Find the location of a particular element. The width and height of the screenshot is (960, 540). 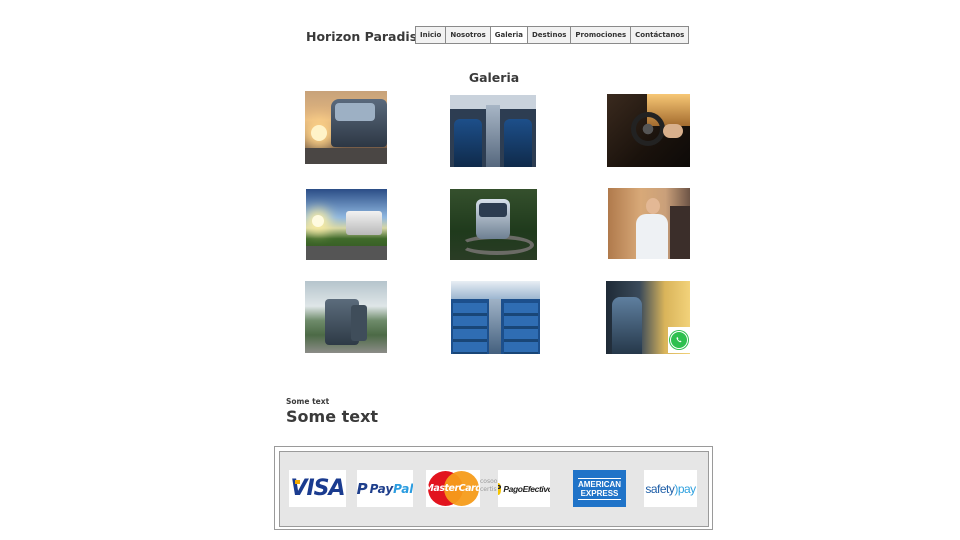

gallery-photo-passenger is located at coordinates (649, 223).